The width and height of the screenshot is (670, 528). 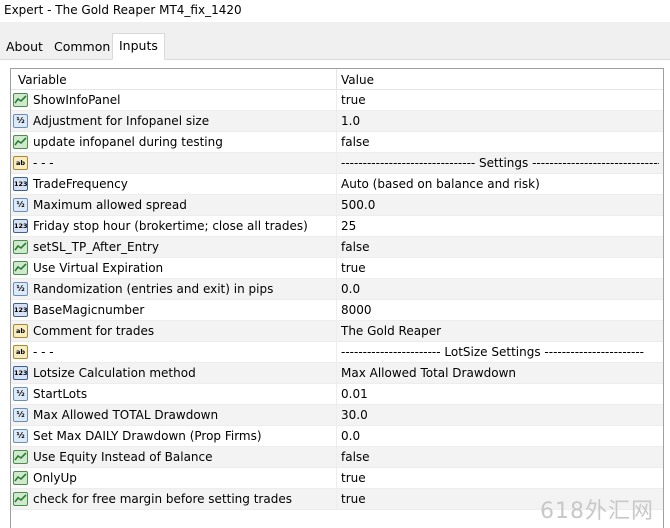 What do you see at coordinates (335, 11) in the screenshot?
I see `window-title: Expert - The Gold Reaper MT4_fix_1420` at bounding box center [335, 11].